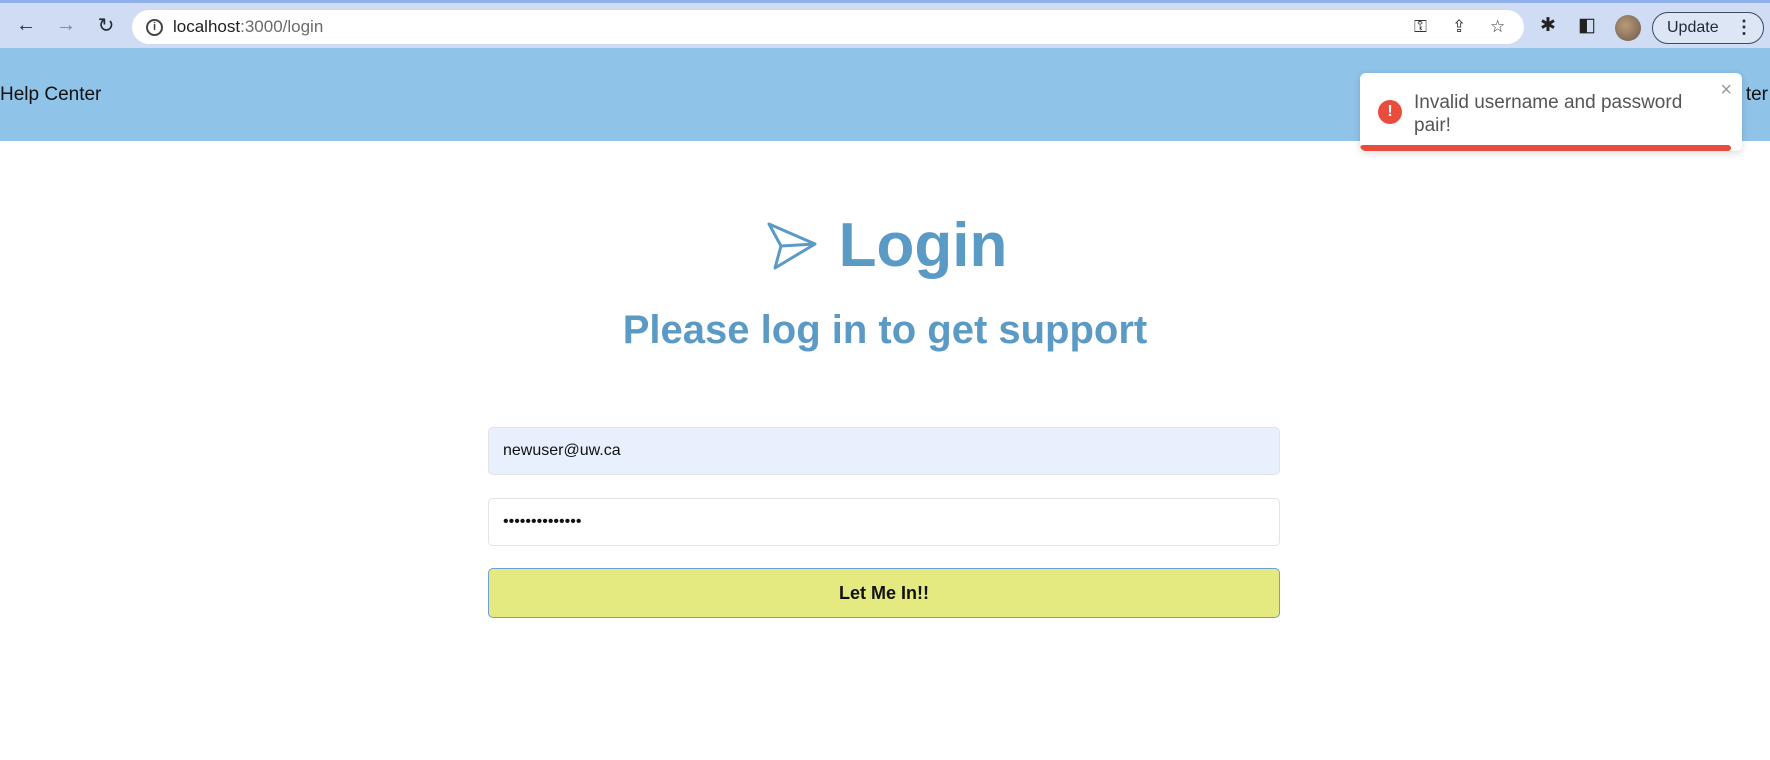  I want to click on error-toast: ! Invalid username and password pair! ×, so click(1551, 112).